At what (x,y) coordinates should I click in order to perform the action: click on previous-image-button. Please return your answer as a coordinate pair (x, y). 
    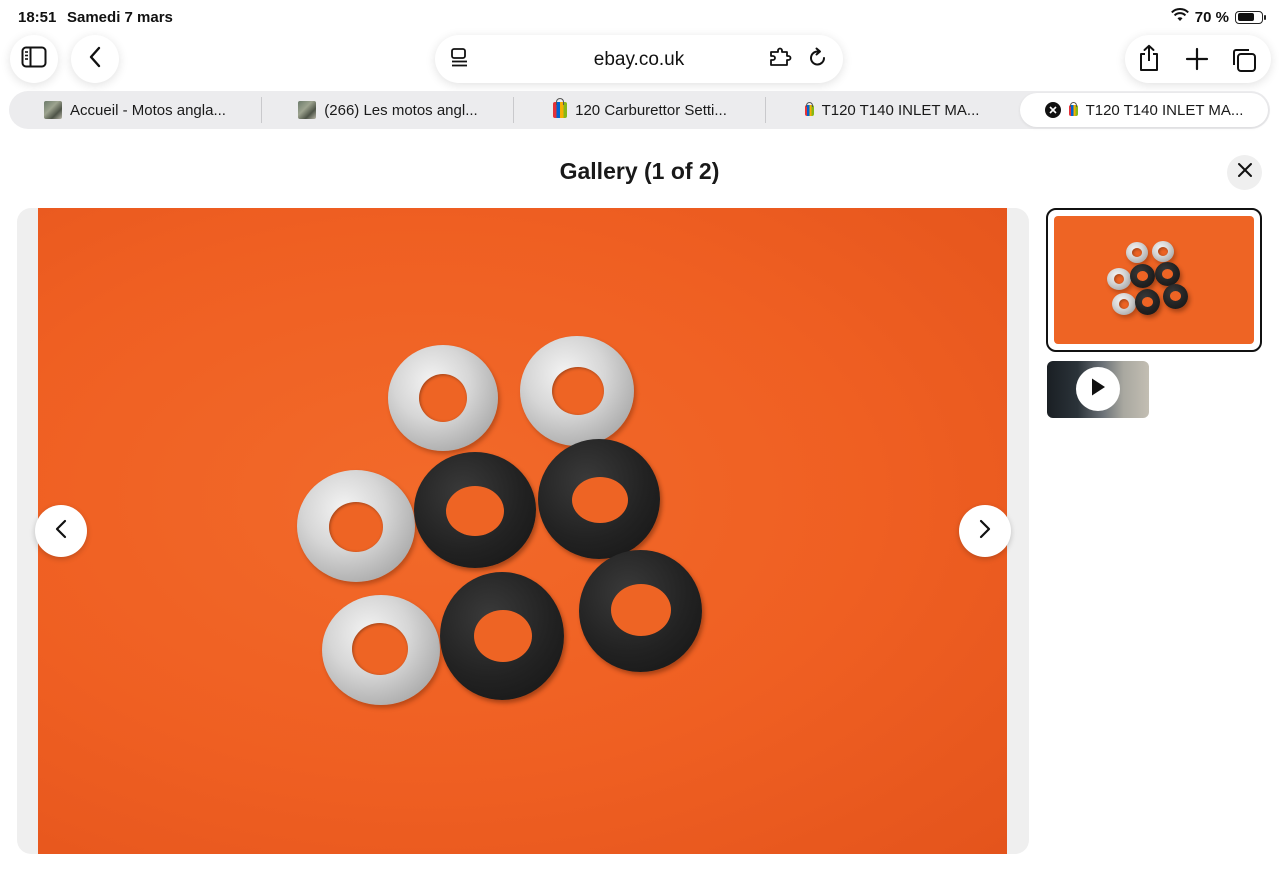
    Looking at the image, I should click on (61, 531).